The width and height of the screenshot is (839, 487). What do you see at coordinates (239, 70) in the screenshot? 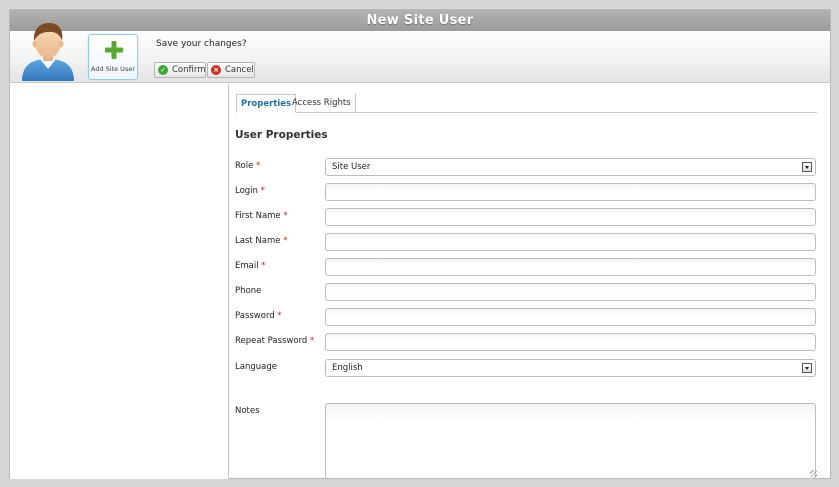
I see `cancel-label: Cancel` at bounding box center [239, 70].